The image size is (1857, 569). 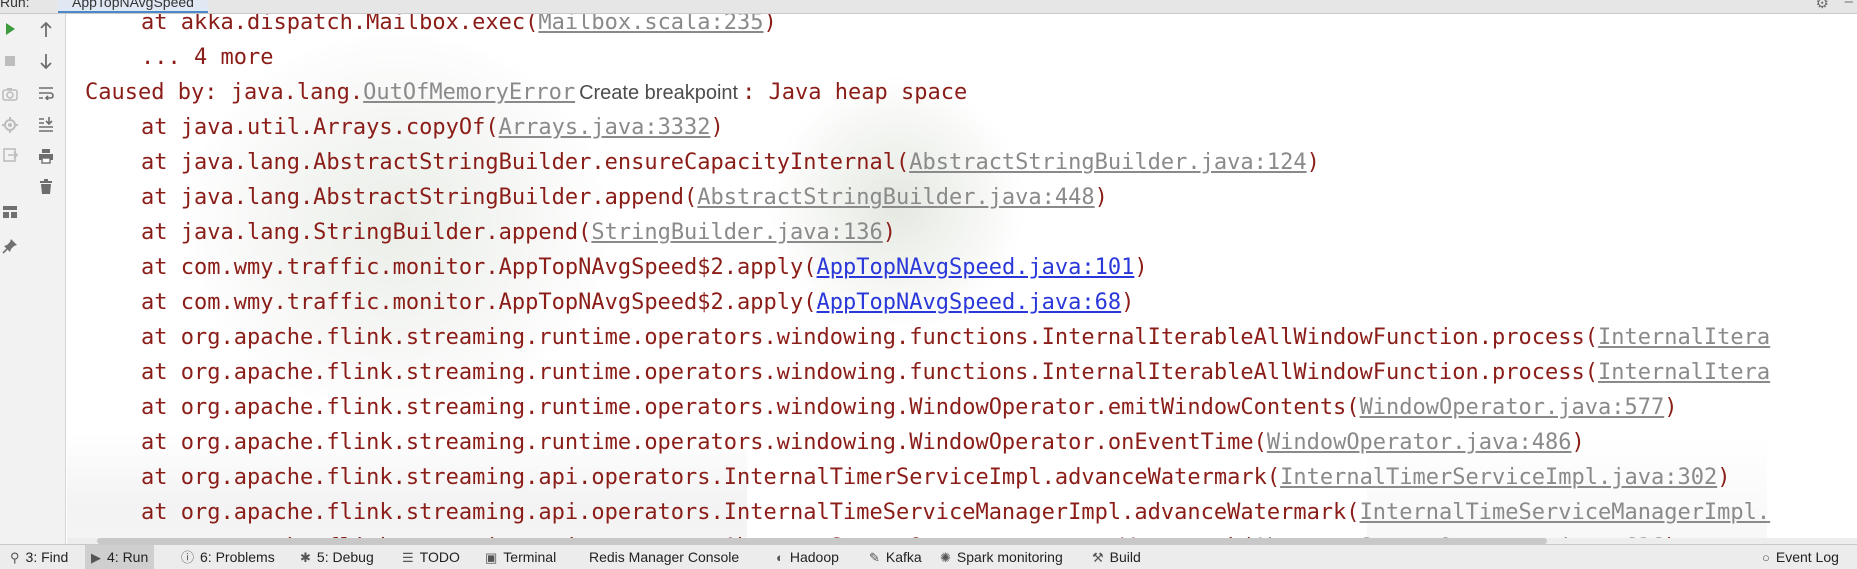 I want to click on camera-icon, so click(x=10, y=94).